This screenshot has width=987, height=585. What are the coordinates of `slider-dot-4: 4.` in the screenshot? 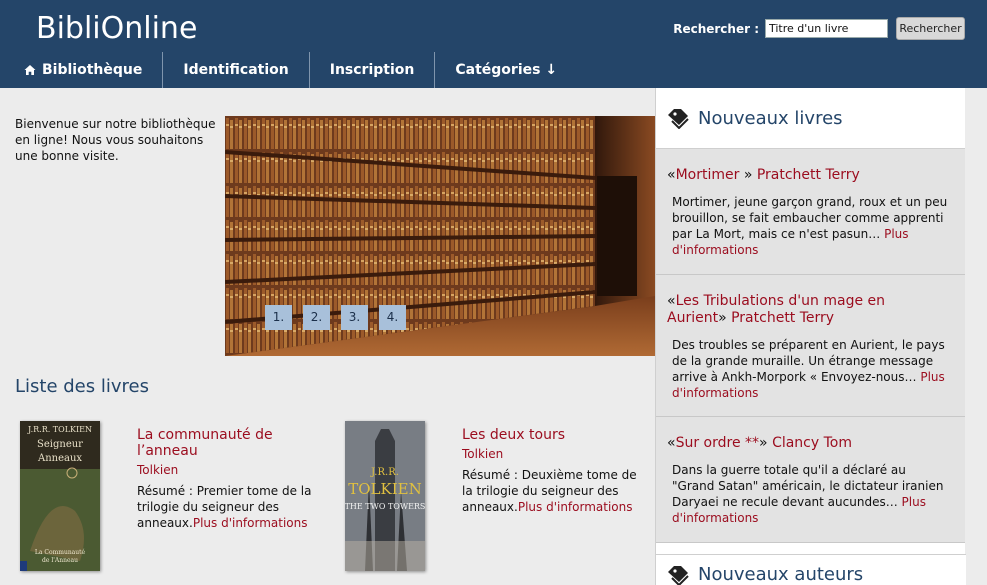 It's located at (392, 317).